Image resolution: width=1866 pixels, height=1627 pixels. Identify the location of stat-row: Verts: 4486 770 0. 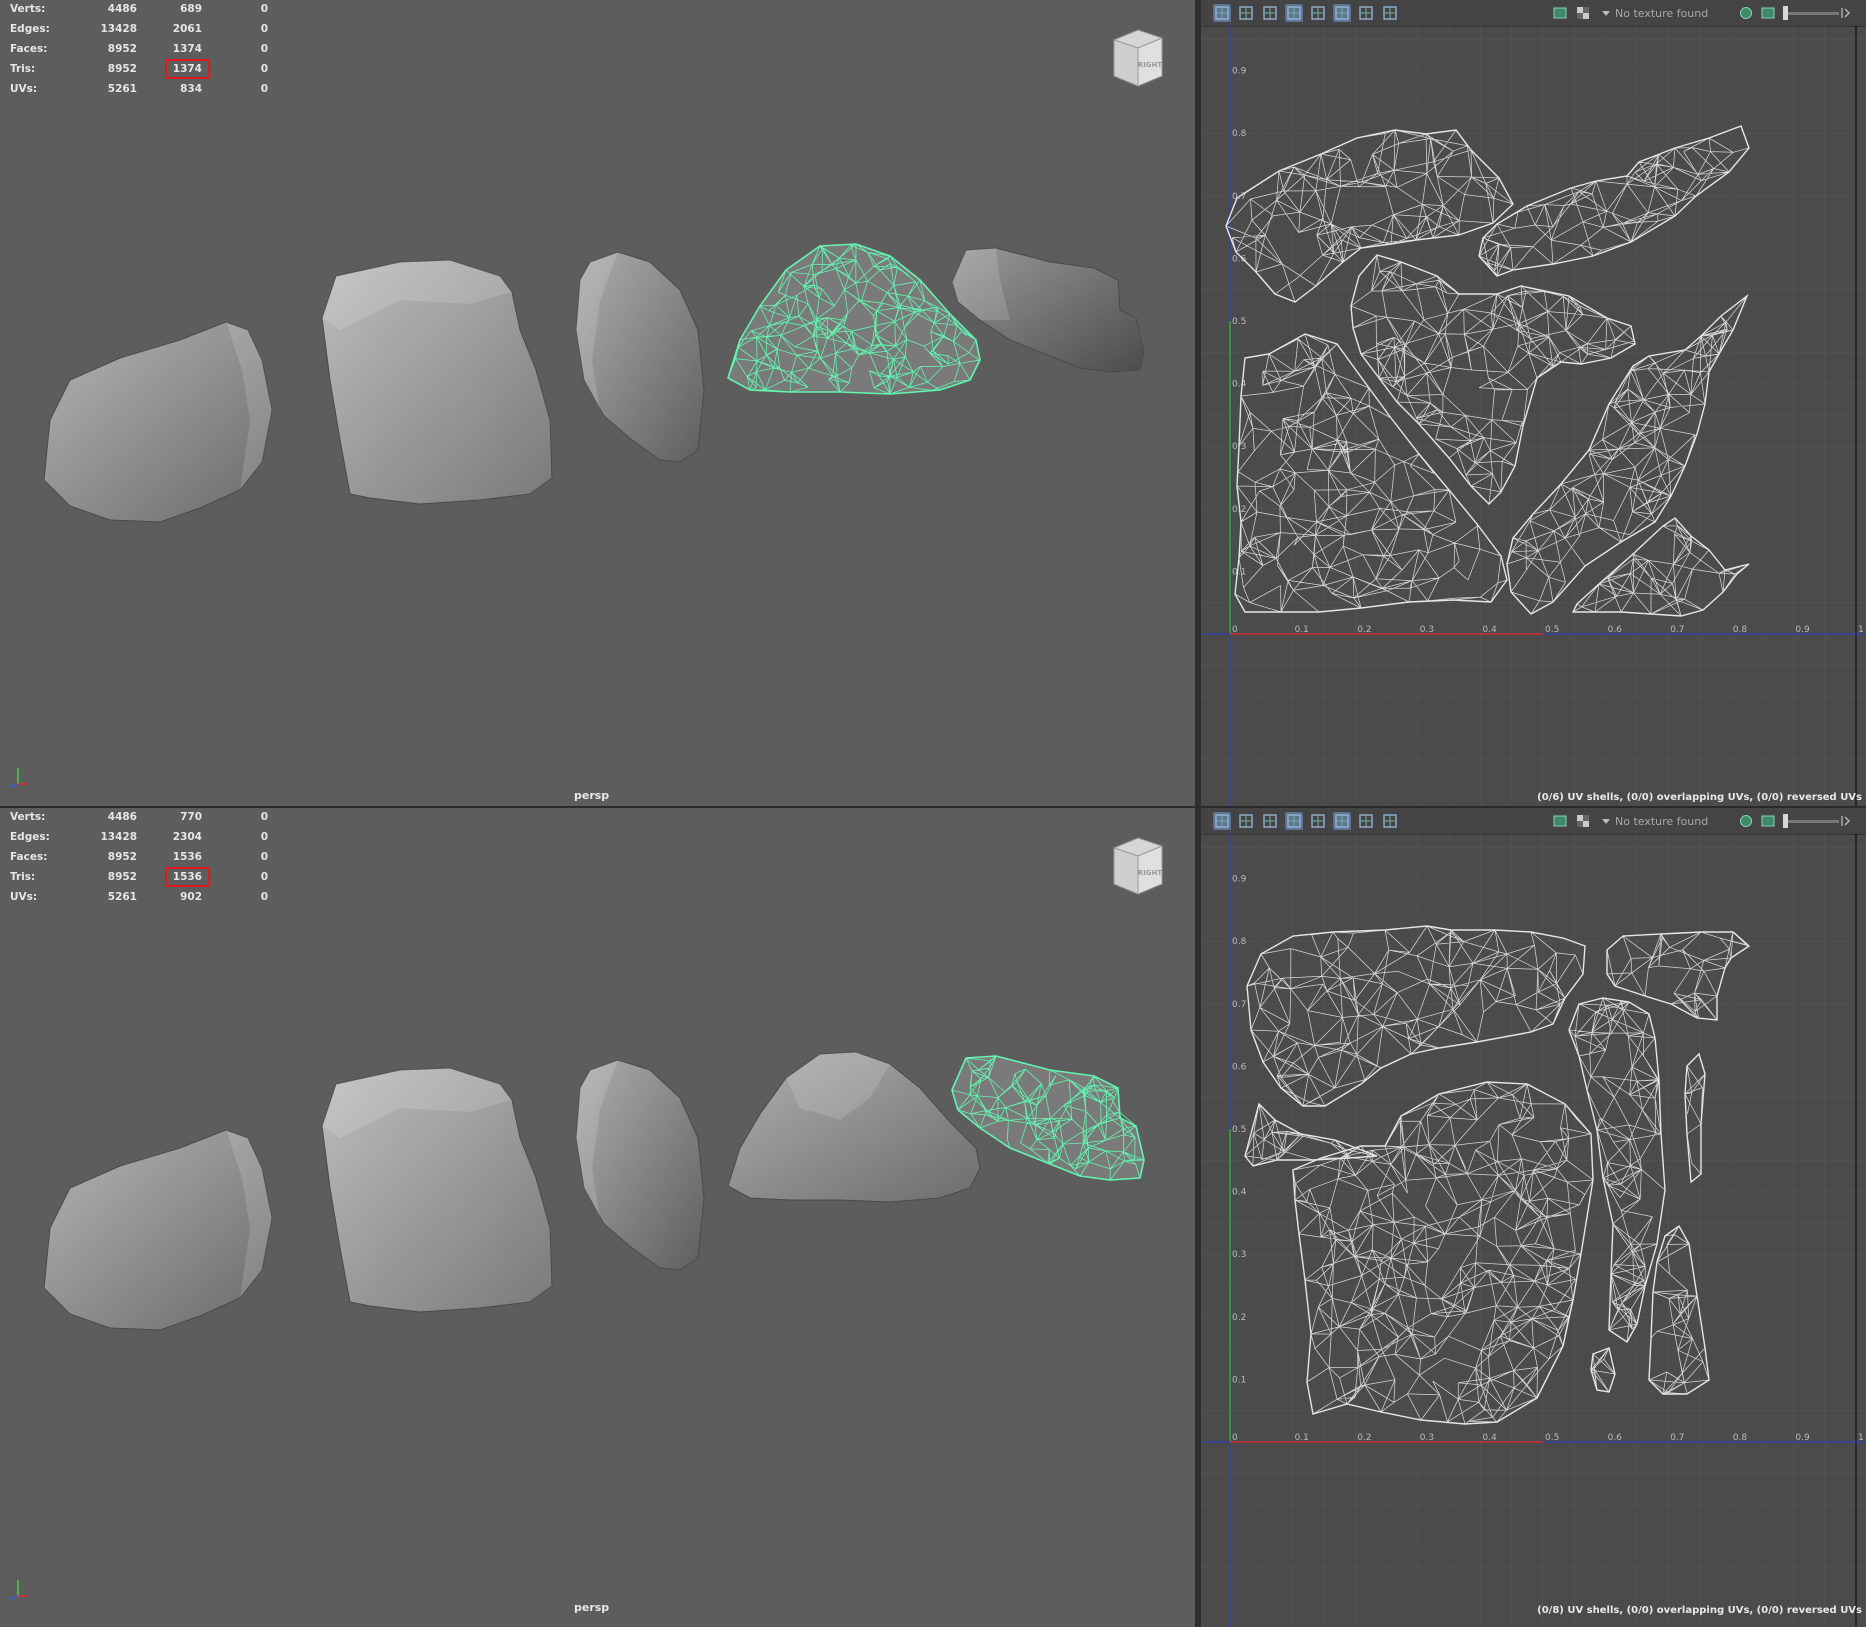
(140, 818).